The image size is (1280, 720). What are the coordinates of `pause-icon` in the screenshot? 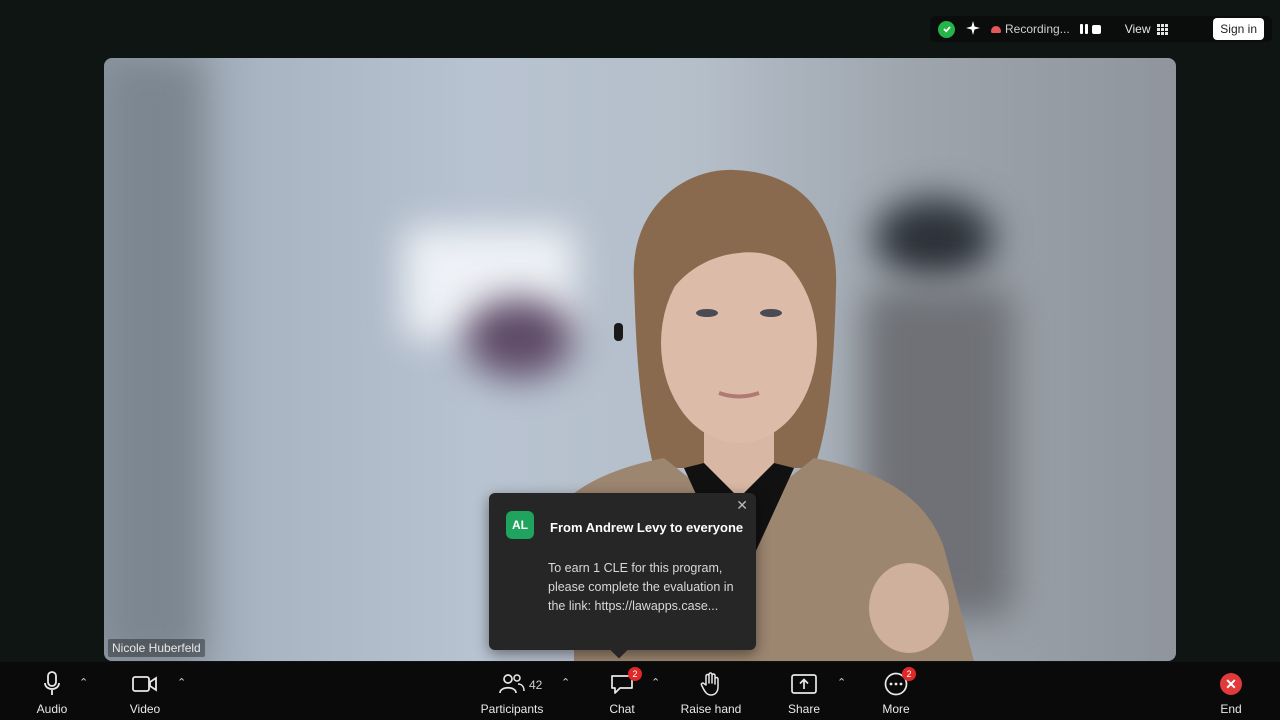 It's located at (1083, 29).